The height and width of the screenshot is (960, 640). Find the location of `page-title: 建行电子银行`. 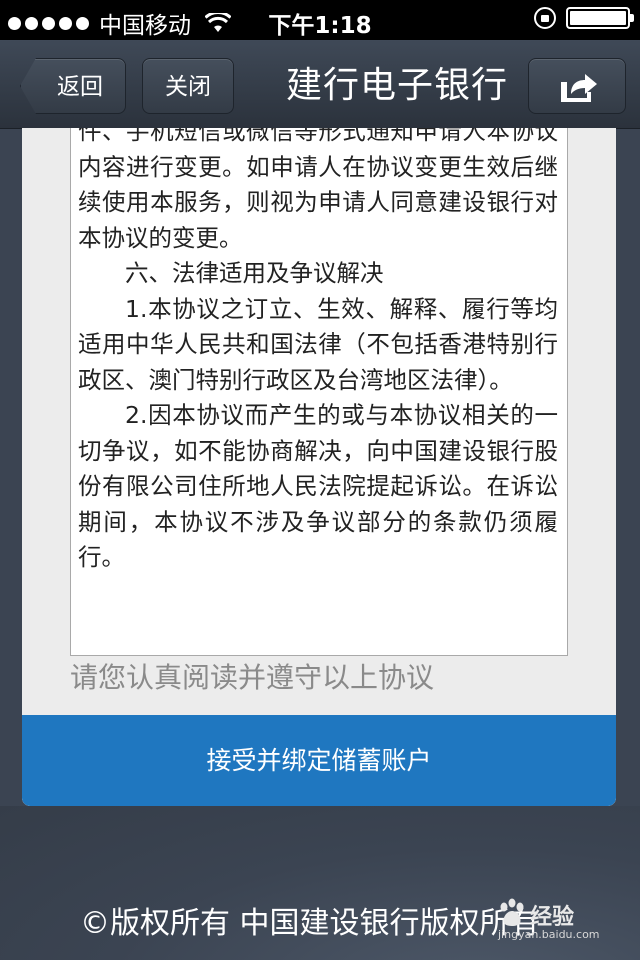

page-title: 建行电子银行 is located at coordinates (397, 85).